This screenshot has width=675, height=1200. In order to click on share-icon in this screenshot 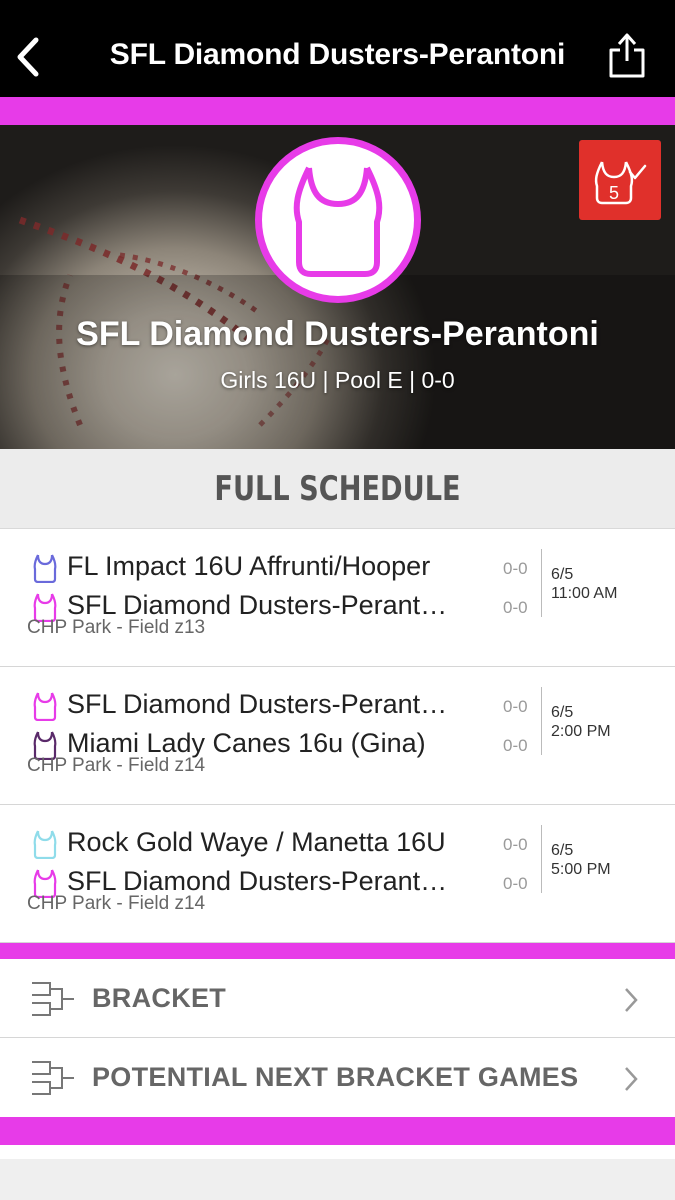, I will do `click(627, 55)`.